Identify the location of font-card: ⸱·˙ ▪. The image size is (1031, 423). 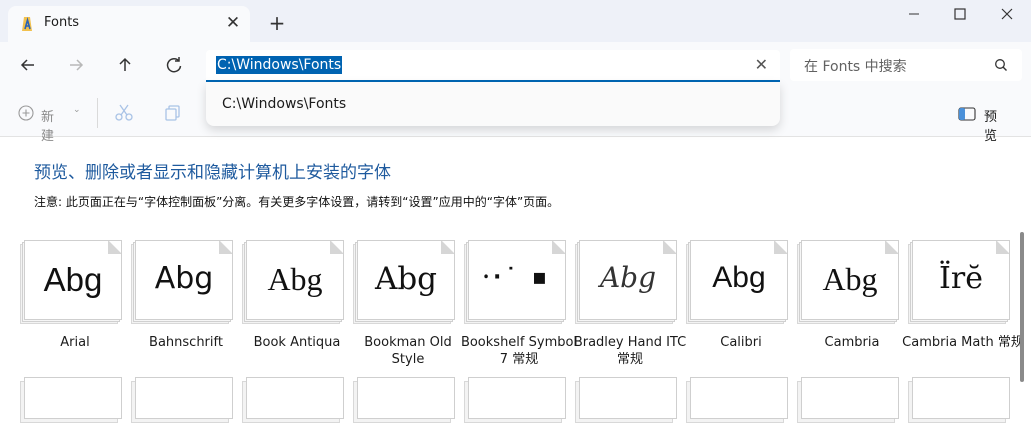
(517, 280).